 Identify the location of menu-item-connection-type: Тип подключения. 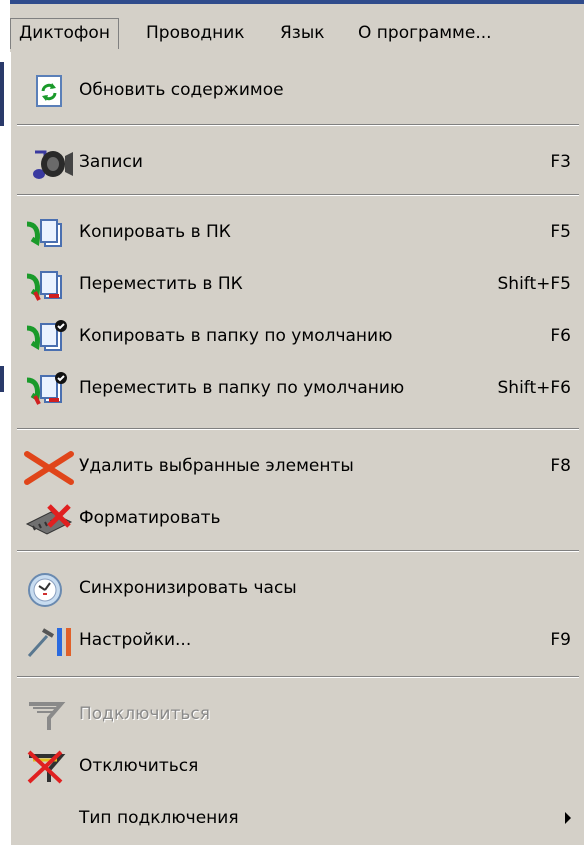
(297, 818).